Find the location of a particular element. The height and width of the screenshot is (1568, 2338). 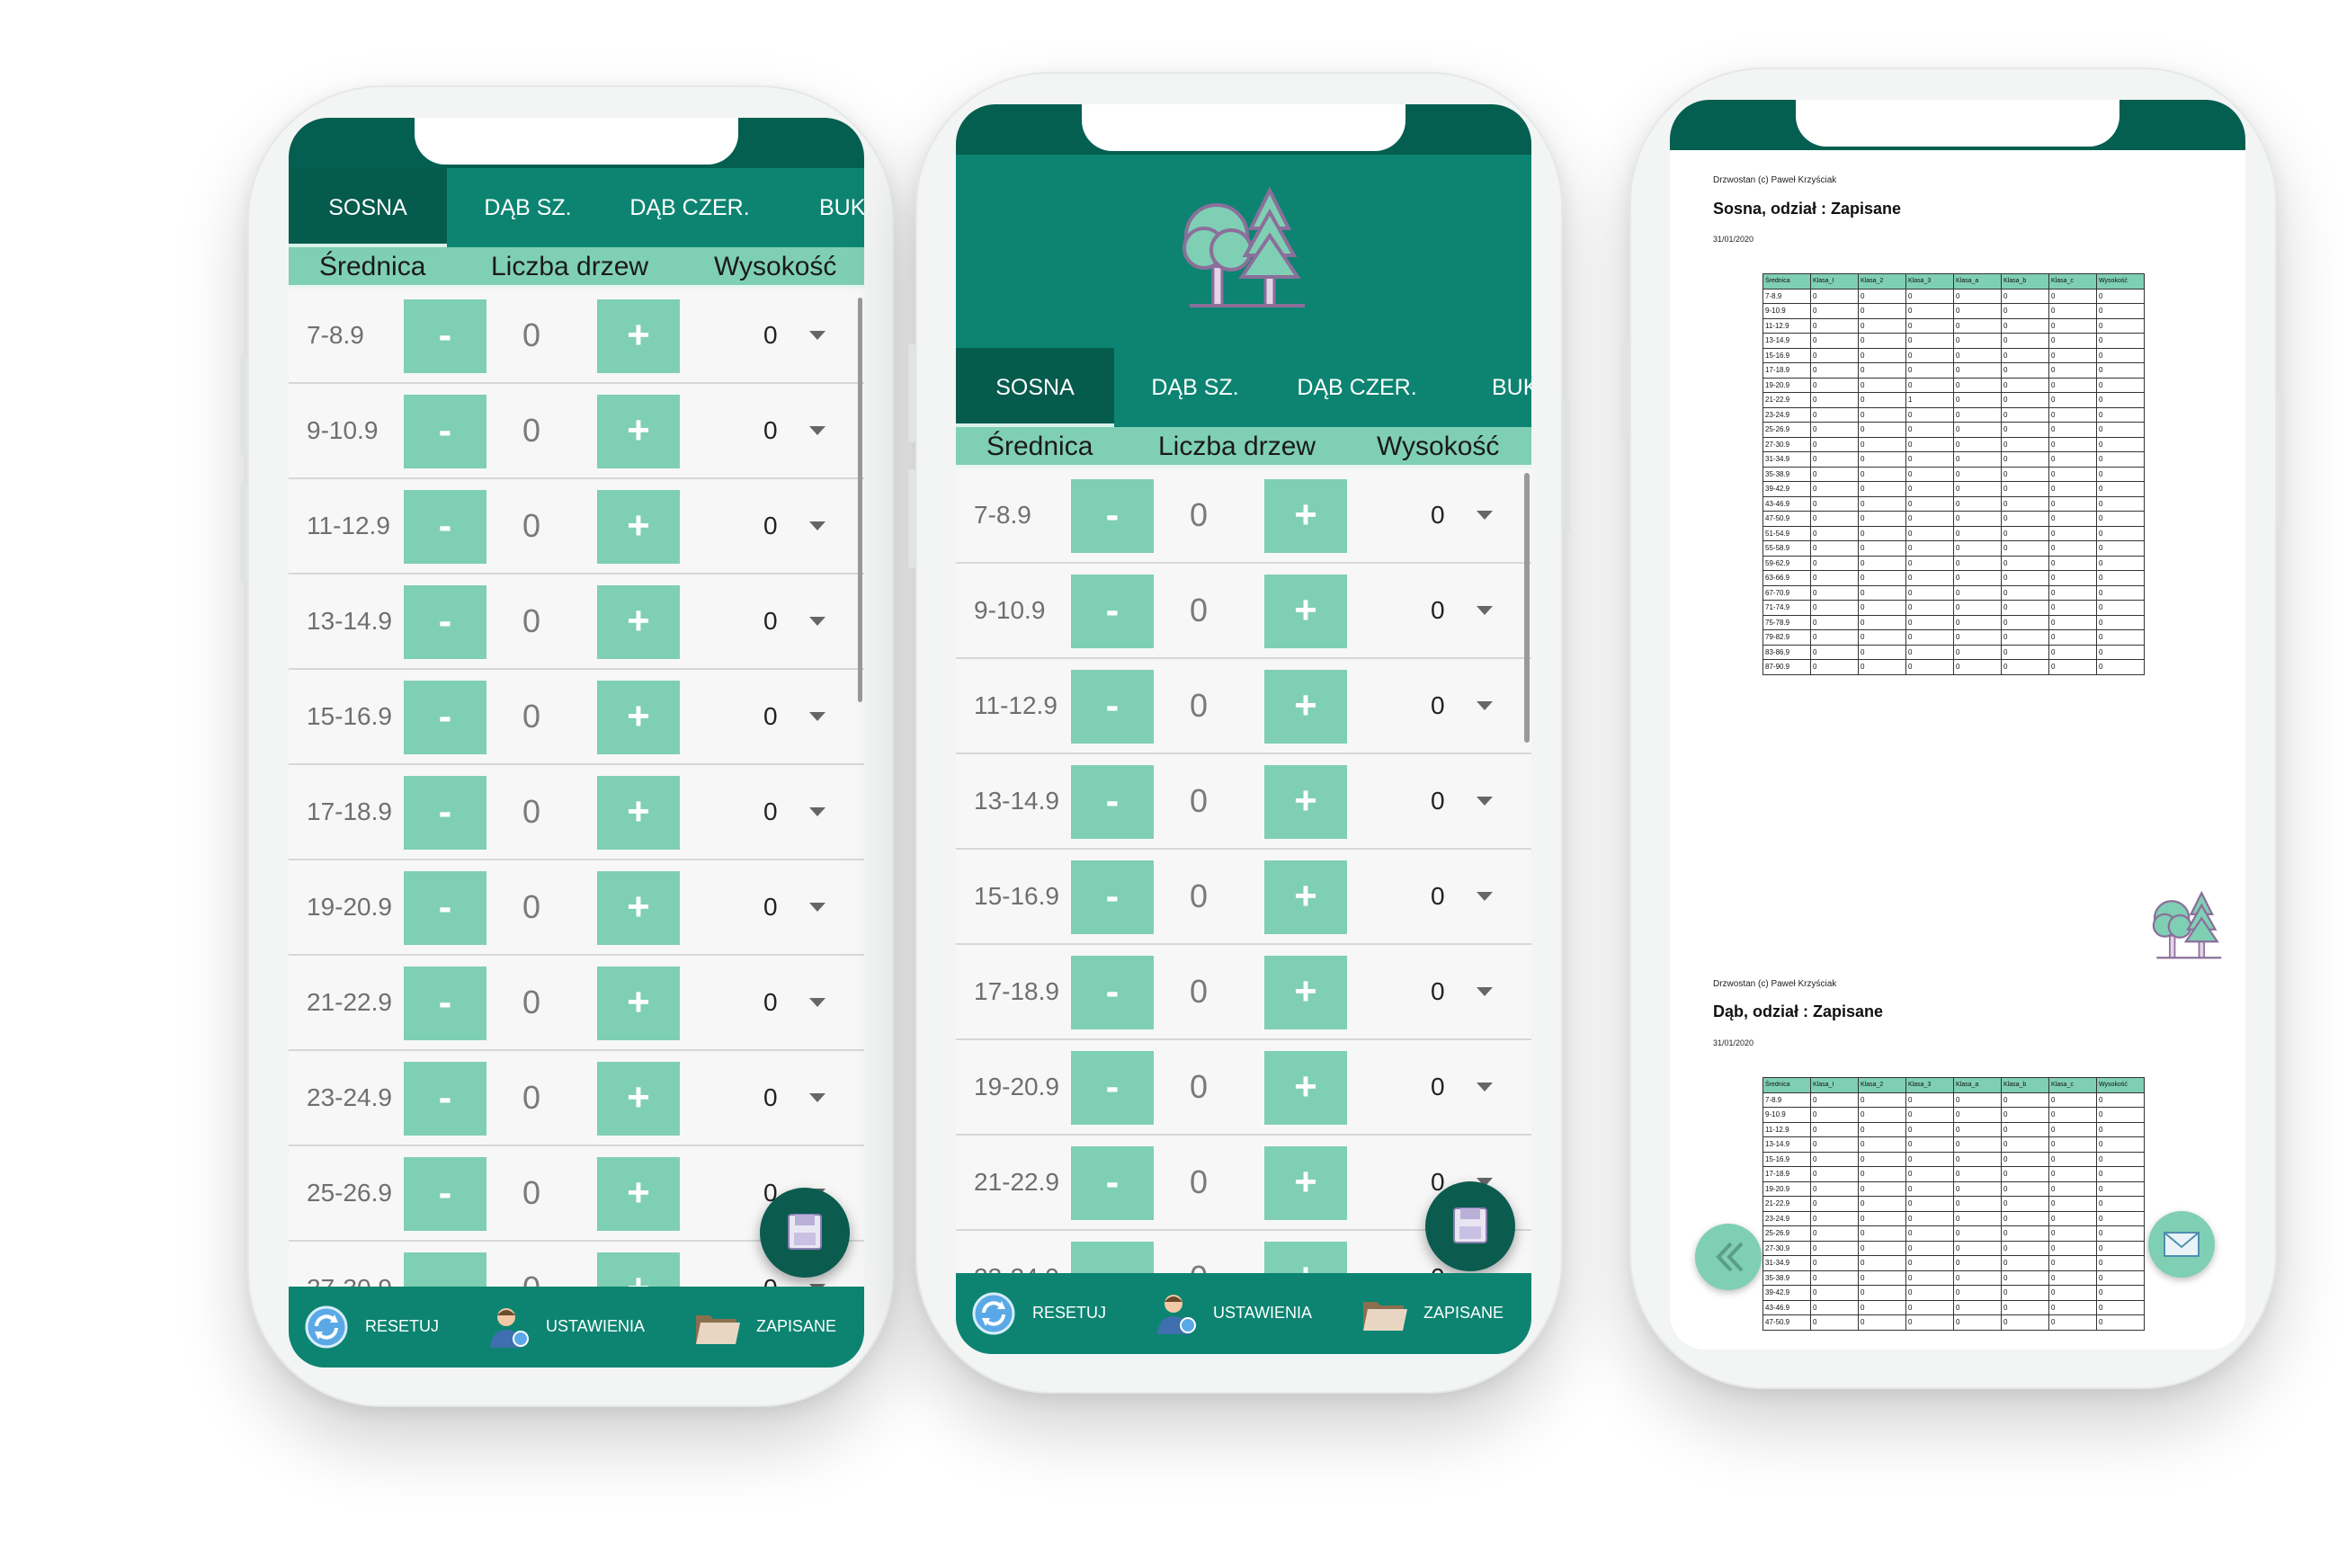

send-email-button is located at coordinates (2181, 1244).